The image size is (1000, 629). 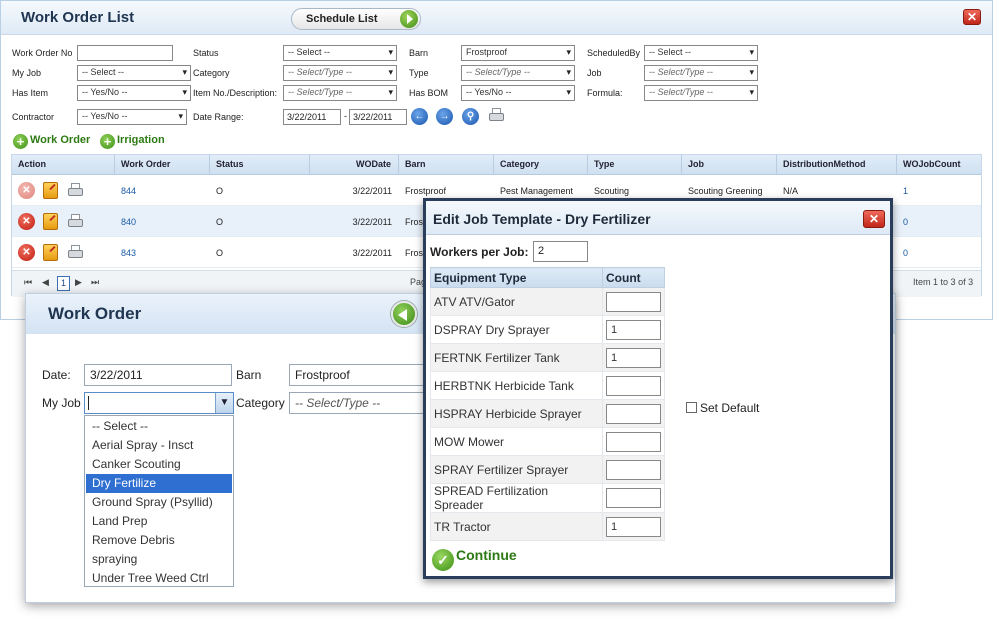 I want to click on list-item: Aerial Spray - Insct, so click(x=159, y=445).